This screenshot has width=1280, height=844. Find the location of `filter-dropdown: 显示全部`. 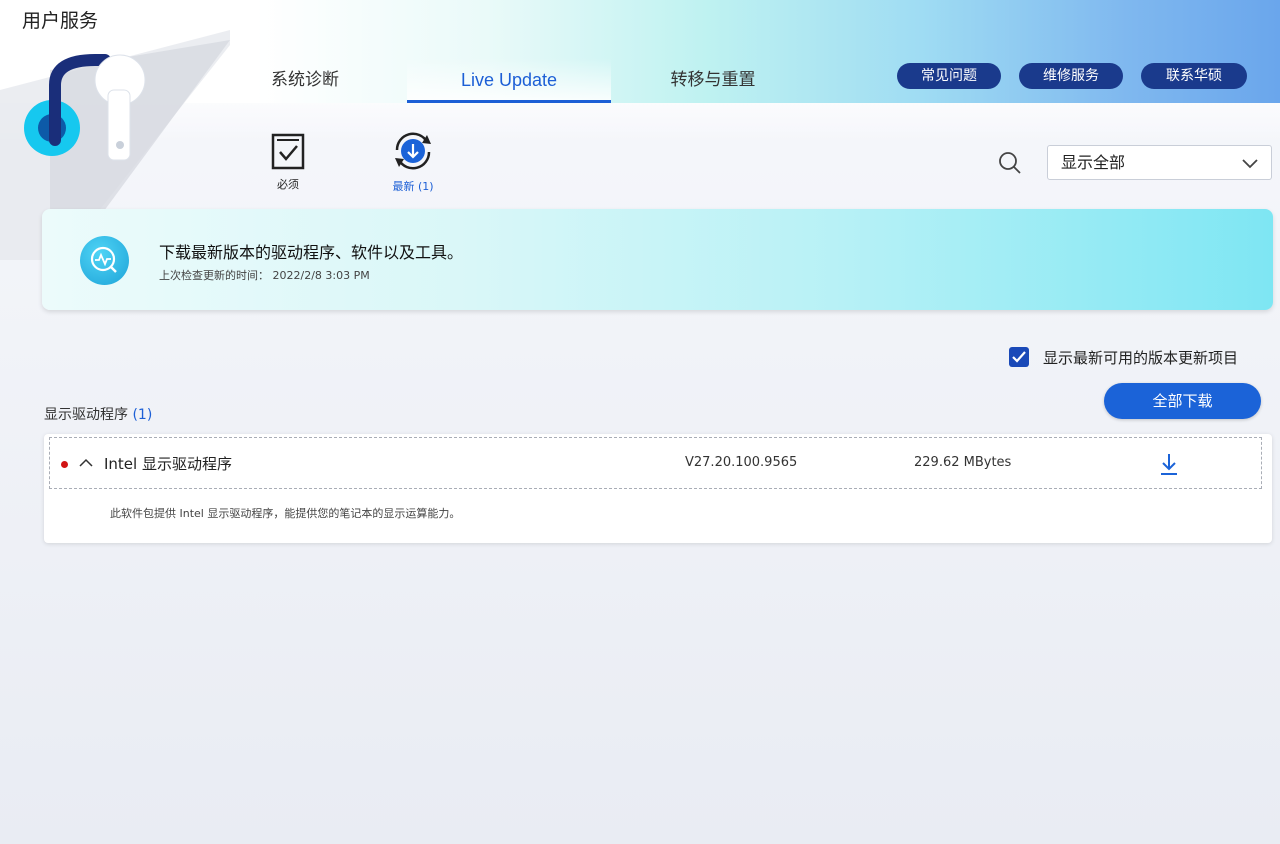

filter-dropdown: 显示全部 is located at coordinates (1159, 162).